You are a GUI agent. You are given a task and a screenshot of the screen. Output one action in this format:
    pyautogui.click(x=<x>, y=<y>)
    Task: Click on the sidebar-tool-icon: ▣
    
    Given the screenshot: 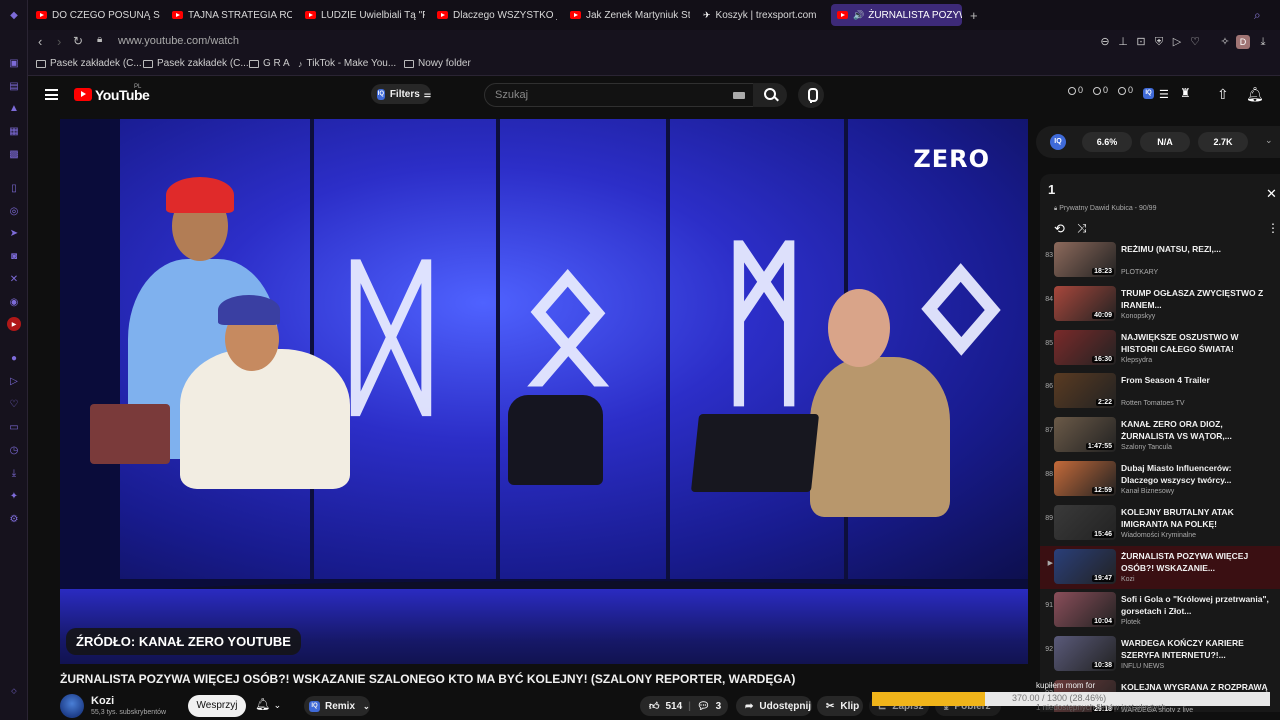 What is the action you would take?
    pyautogui.click(x=14, y=63)
    